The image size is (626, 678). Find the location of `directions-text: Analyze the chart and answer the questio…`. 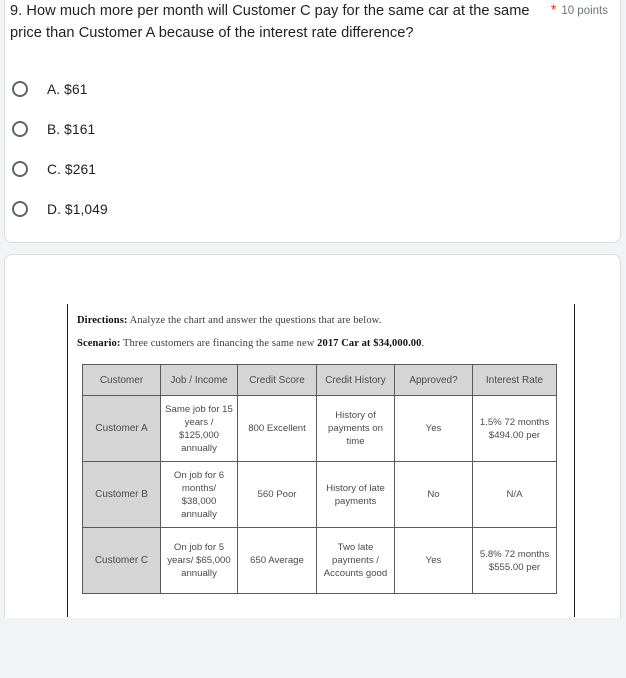

directions-text: Analyze the chart and answer the questio… is located at coordinates (254, 320).